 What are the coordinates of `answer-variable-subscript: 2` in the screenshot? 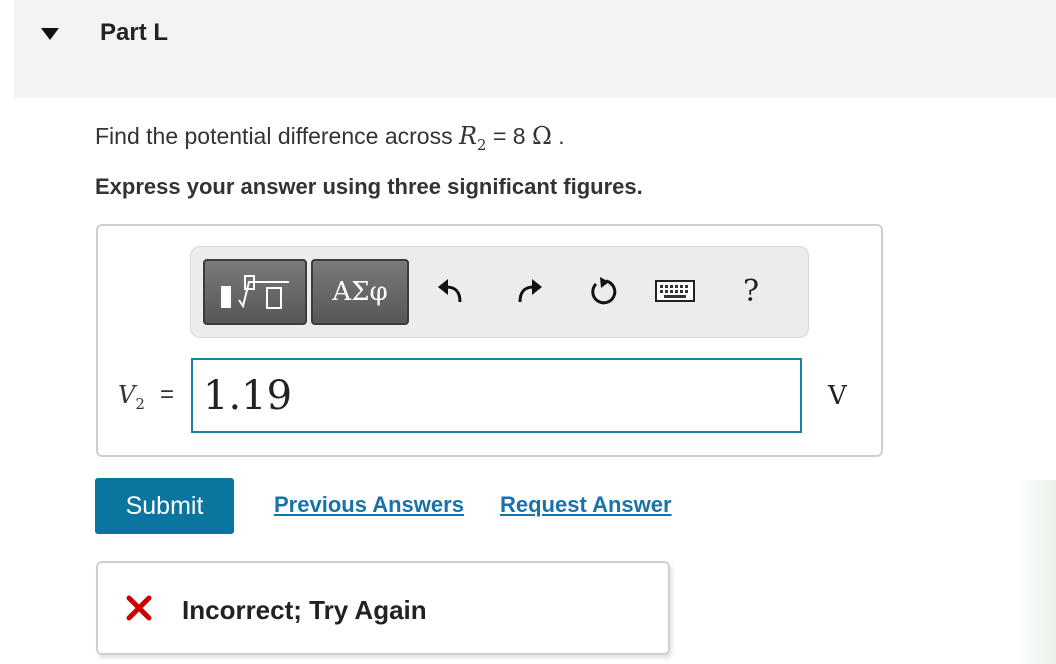 It's located at (140, 403).